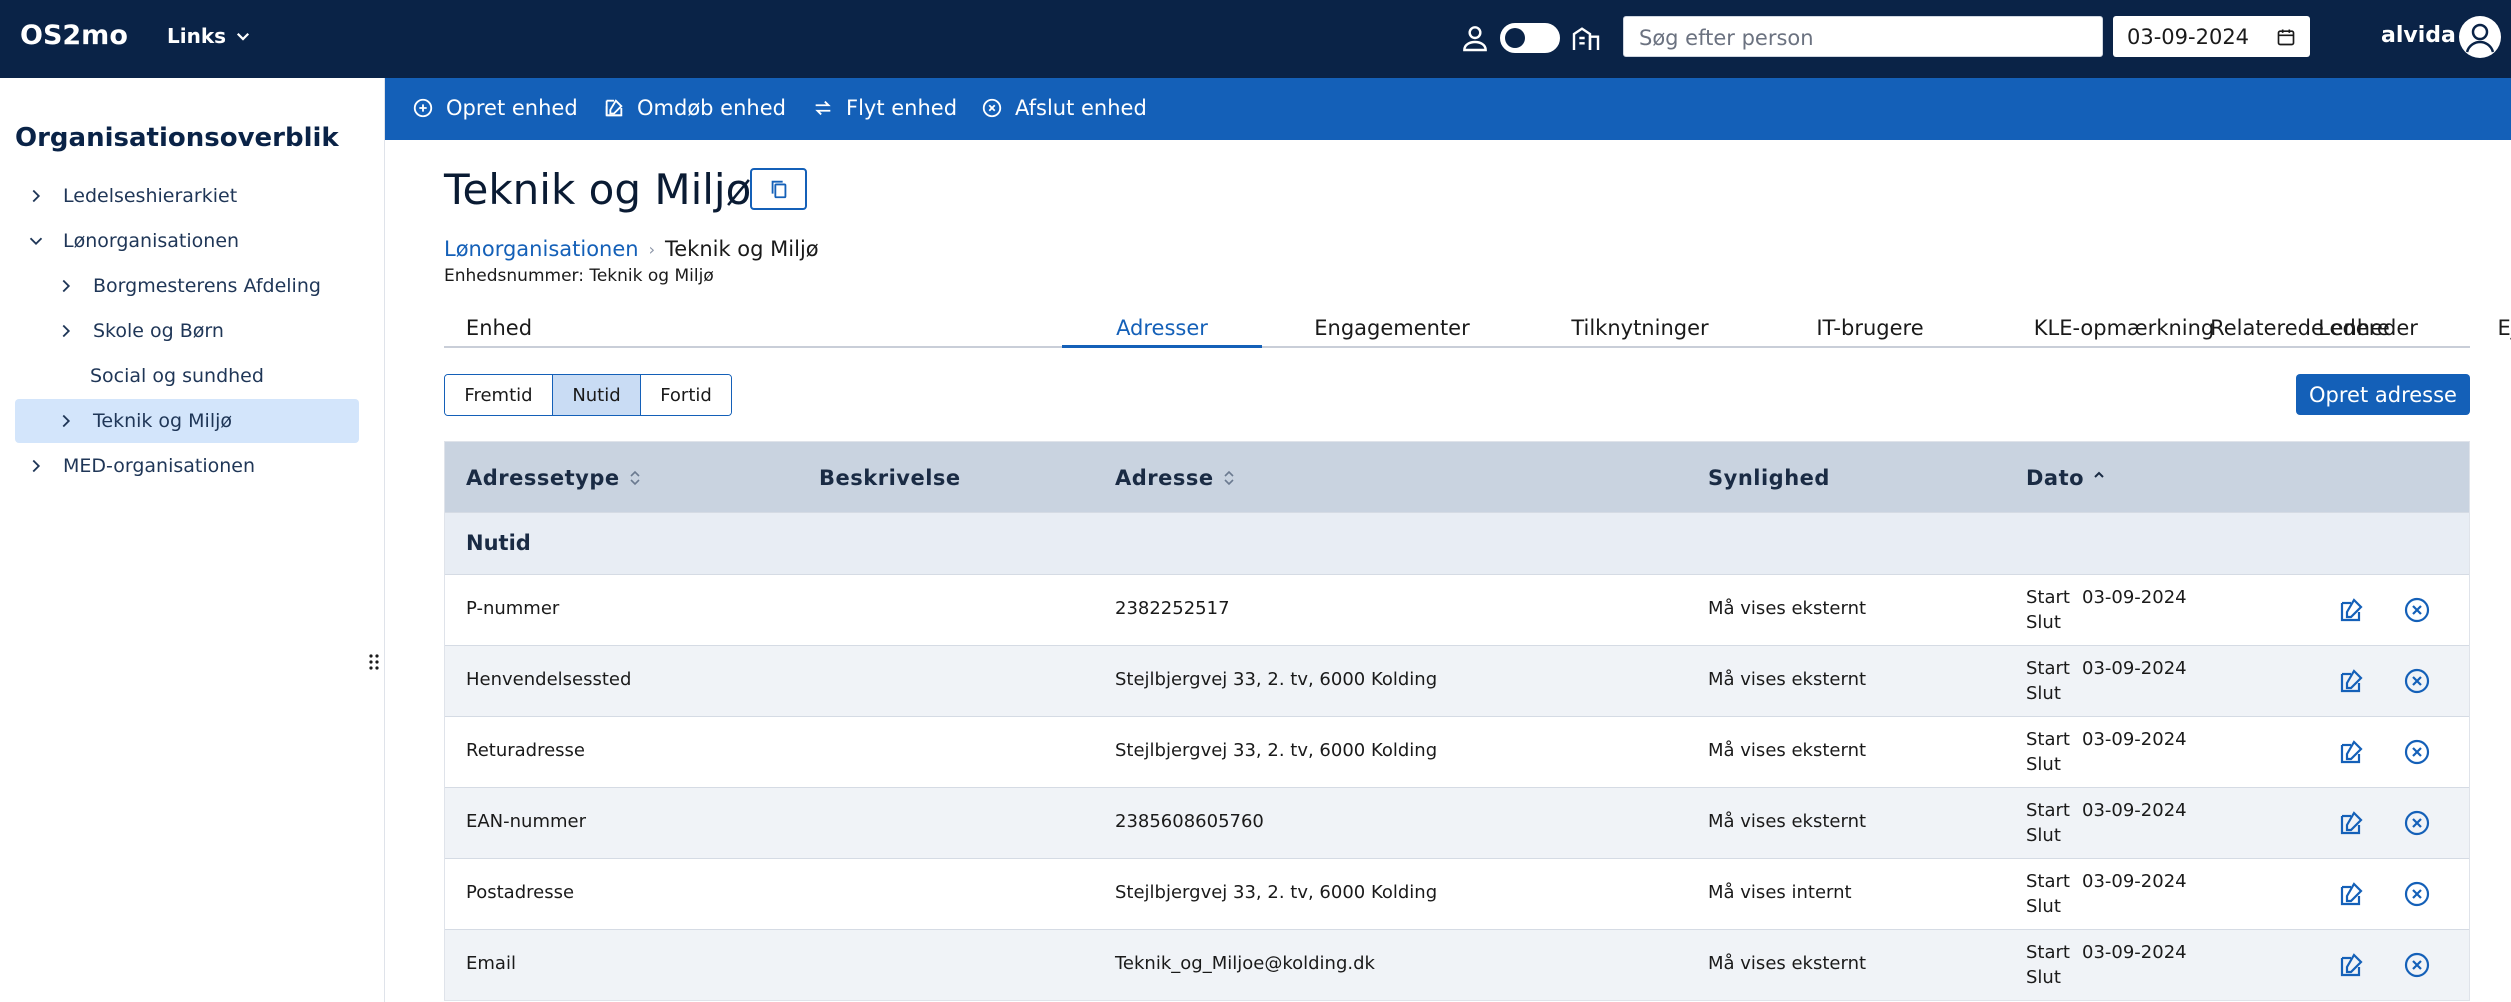  What do you see at coordinates (2418, 35) in the screenshot?
I see `username: alvida` at bounding box center [2418, 35].